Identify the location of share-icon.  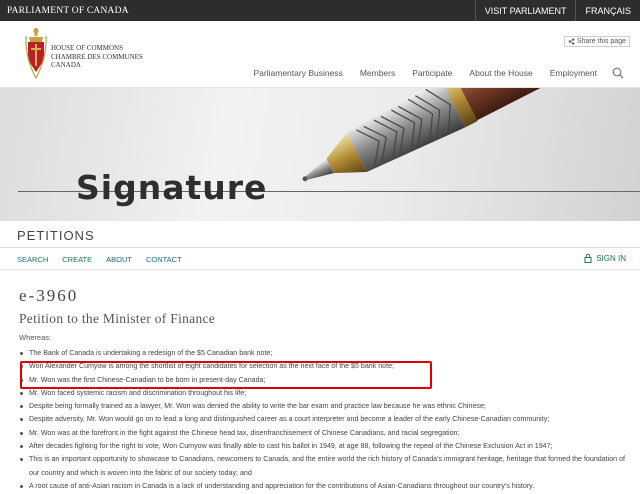
(571, 41).